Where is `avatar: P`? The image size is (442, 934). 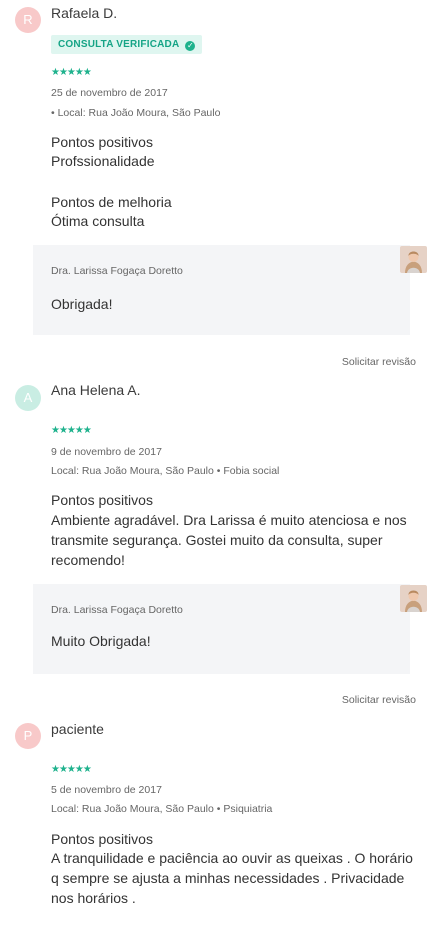
avatar: P is located at coordinates (28, 736).